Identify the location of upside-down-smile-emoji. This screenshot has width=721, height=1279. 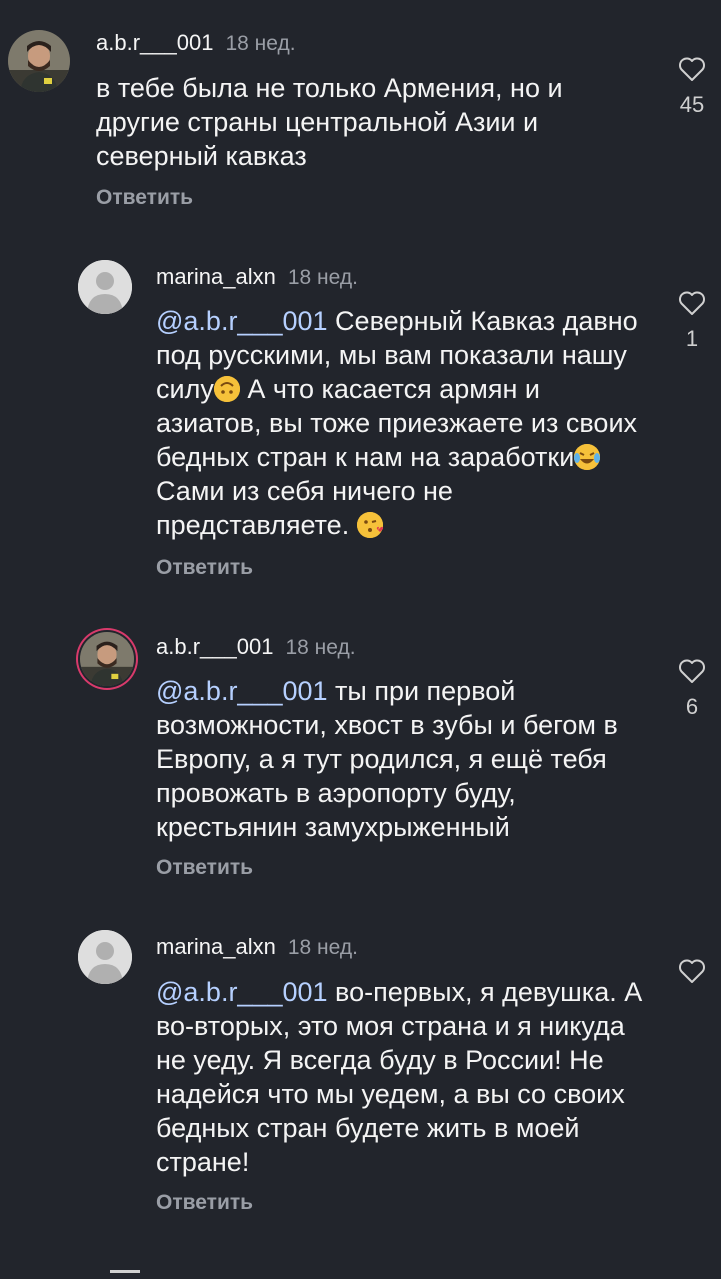
(226, 389).